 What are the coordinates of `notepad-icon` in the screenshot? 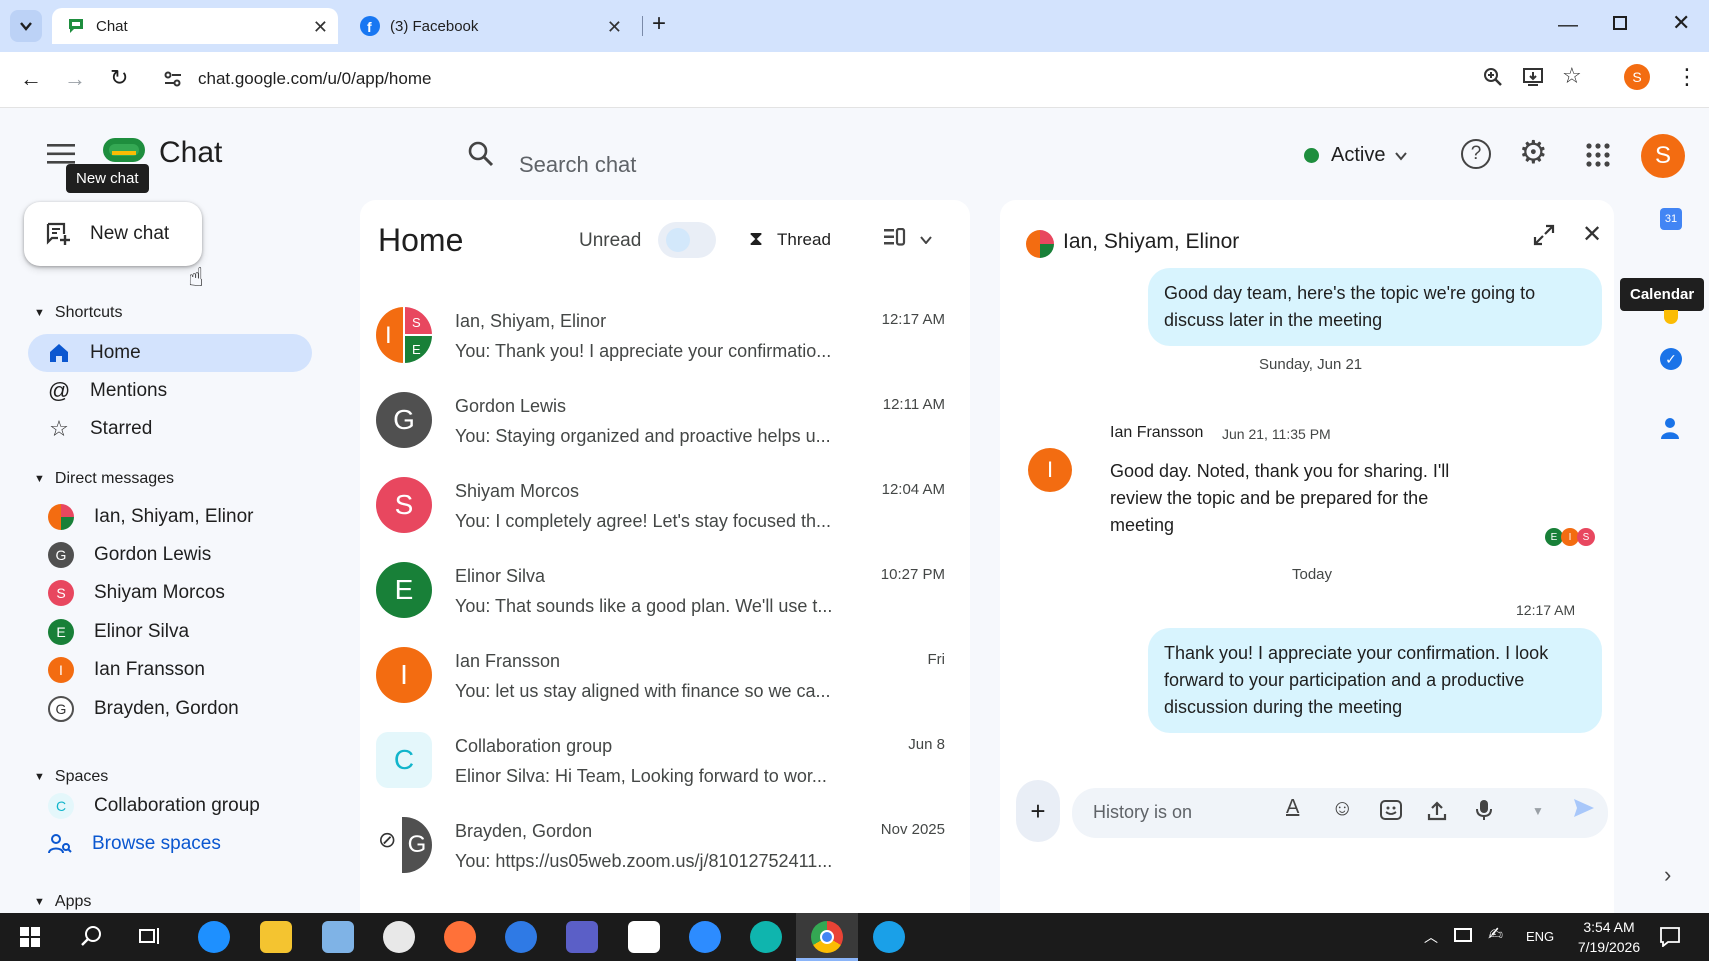 It's located at (338, 937).